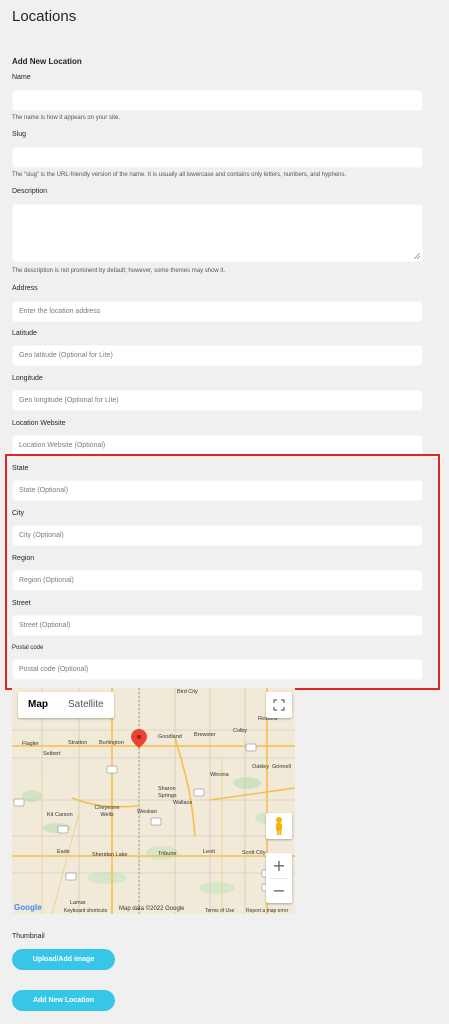  I want to click on page-title: Locations, so click(44, 16).